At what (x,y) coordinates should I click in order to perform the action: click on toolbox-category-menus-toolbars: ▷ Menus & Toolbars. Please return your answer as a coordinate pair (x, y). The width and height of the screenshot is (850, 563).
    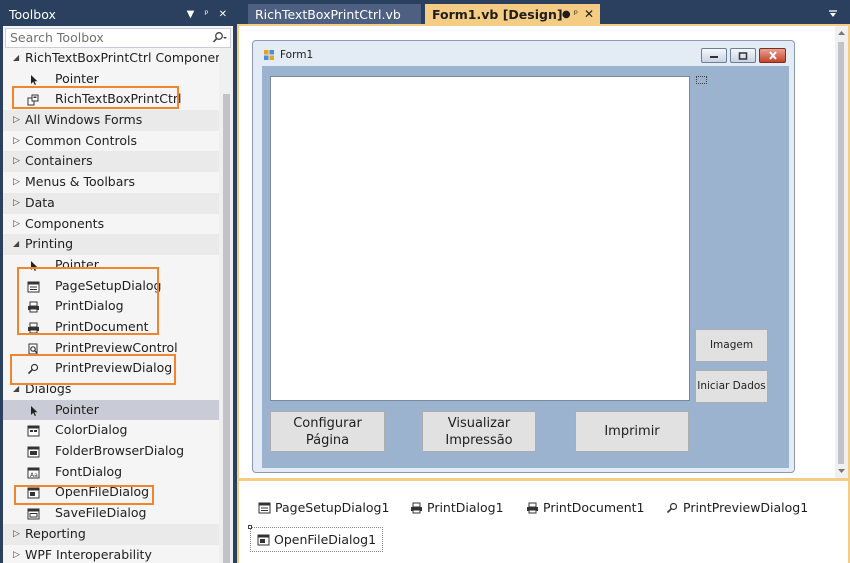
    Looking at the image, I should click on (111, 182).